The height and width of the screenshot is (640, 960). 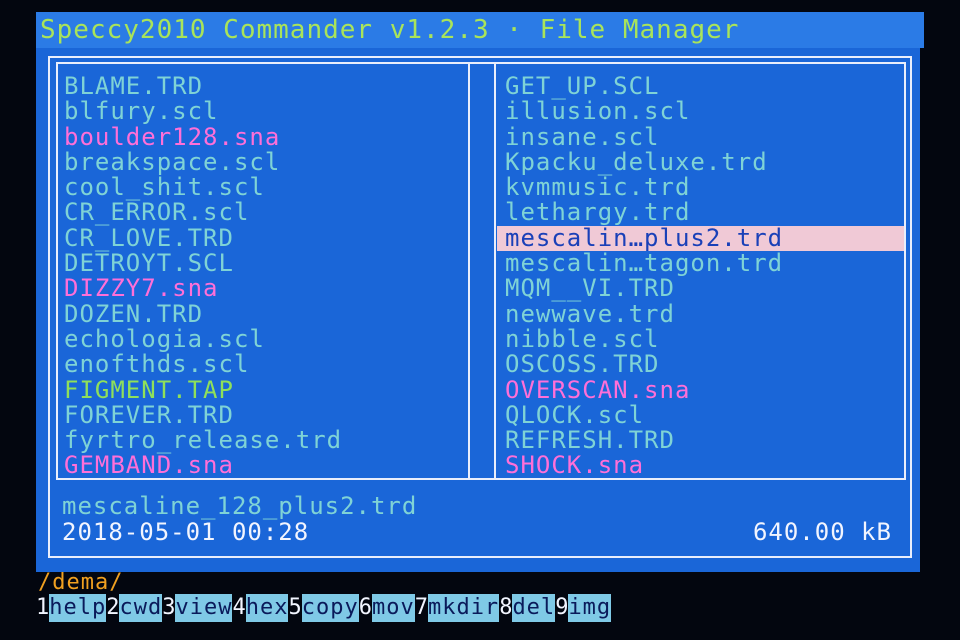 I want to click on file-item: echologia.scl, so click(x=261, y=339).